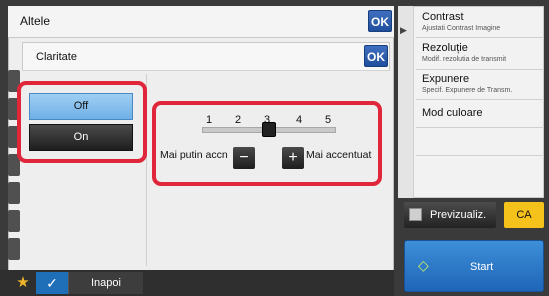  I want to click on menu-item-label: Expunere, so click(446, 79).